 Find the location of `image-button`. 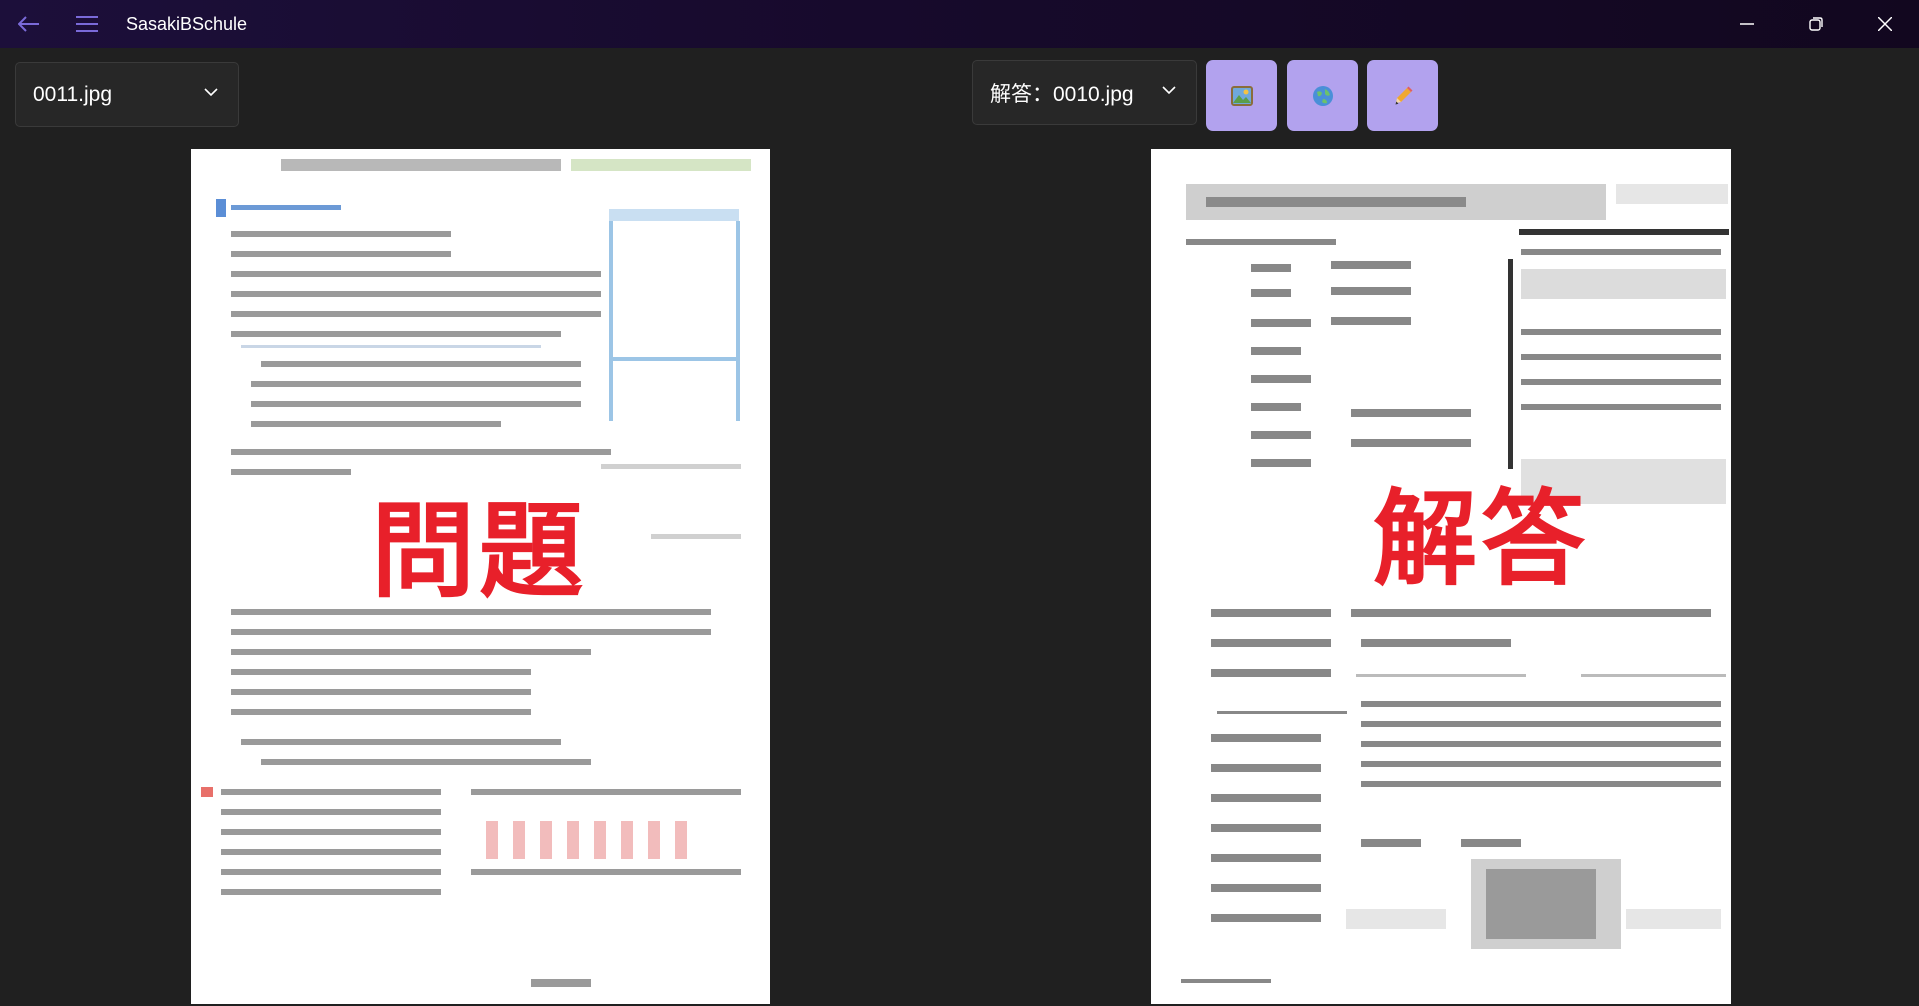

image-button is located at coordinates (1241, 95).